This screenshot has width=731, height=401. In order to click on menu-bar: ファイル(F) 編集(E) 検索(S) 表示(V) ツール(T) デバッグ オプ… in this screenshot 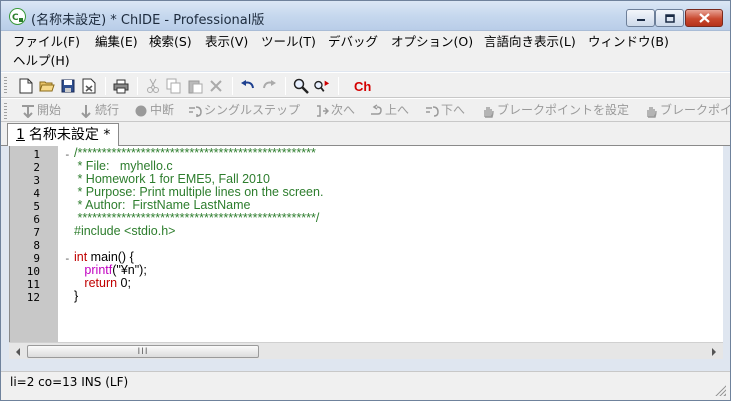, I will do `click(365, 51)`.